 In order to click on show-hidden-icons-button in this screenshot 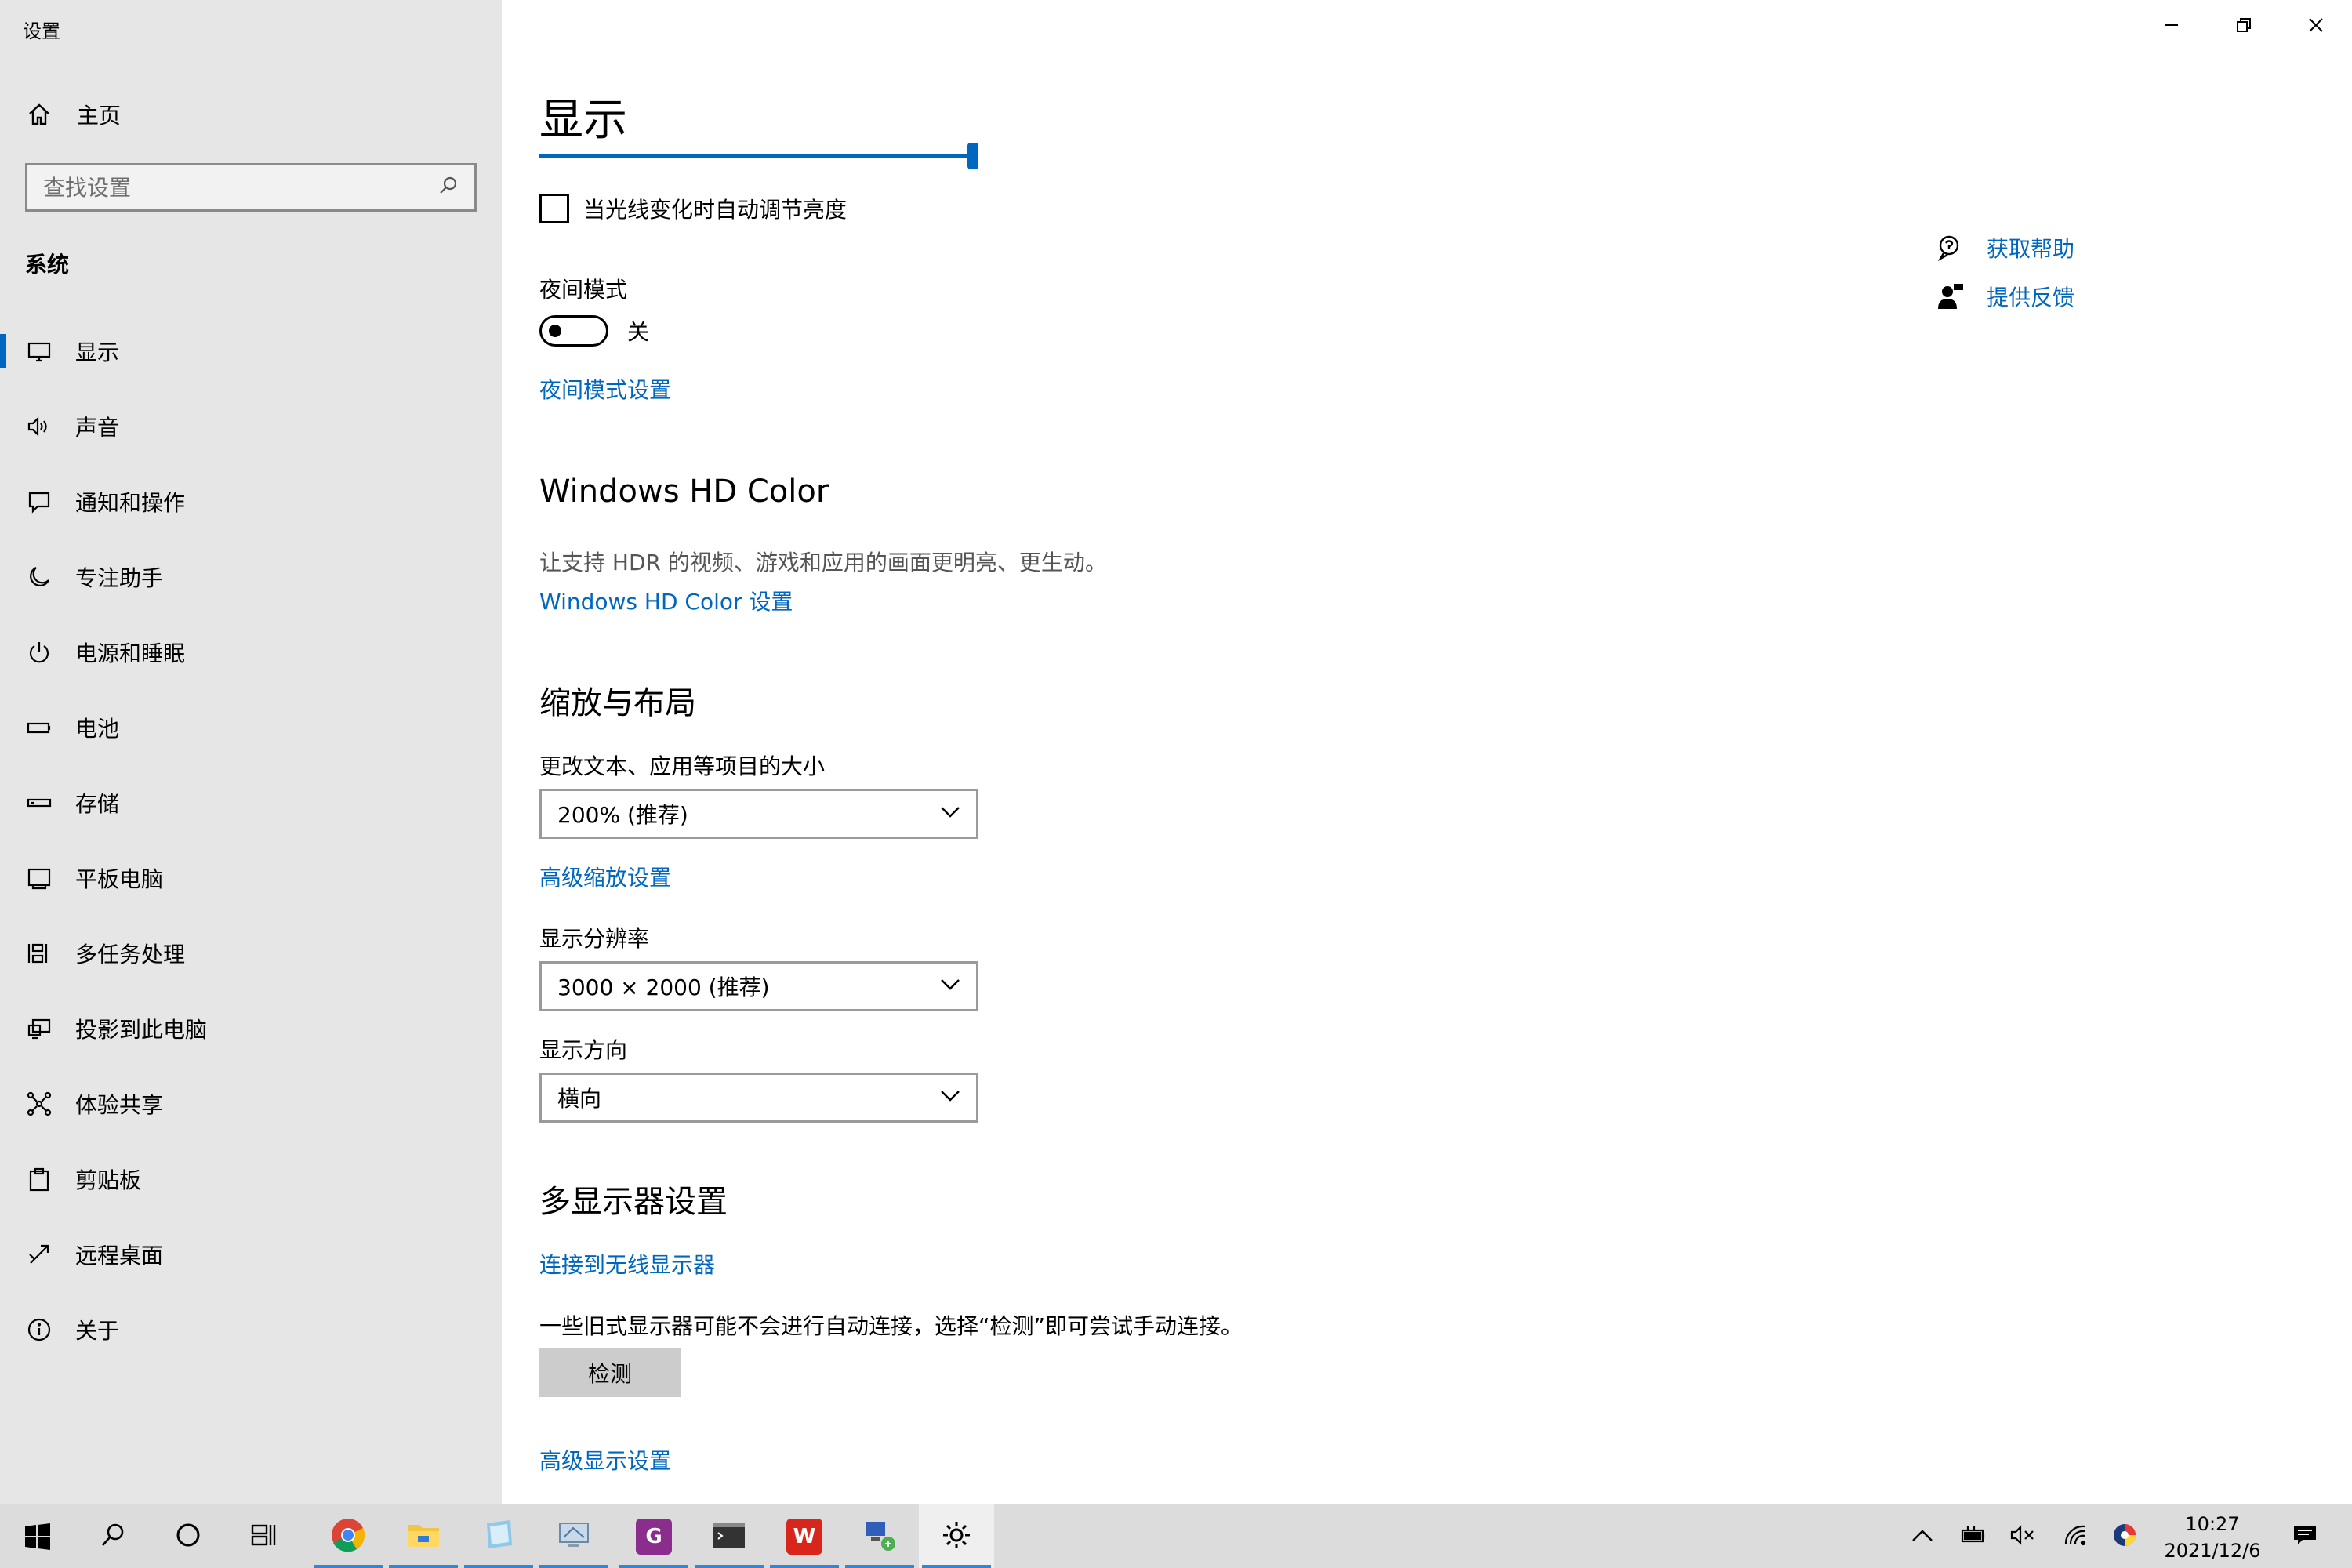, I will do `click(1922, 1536)`.